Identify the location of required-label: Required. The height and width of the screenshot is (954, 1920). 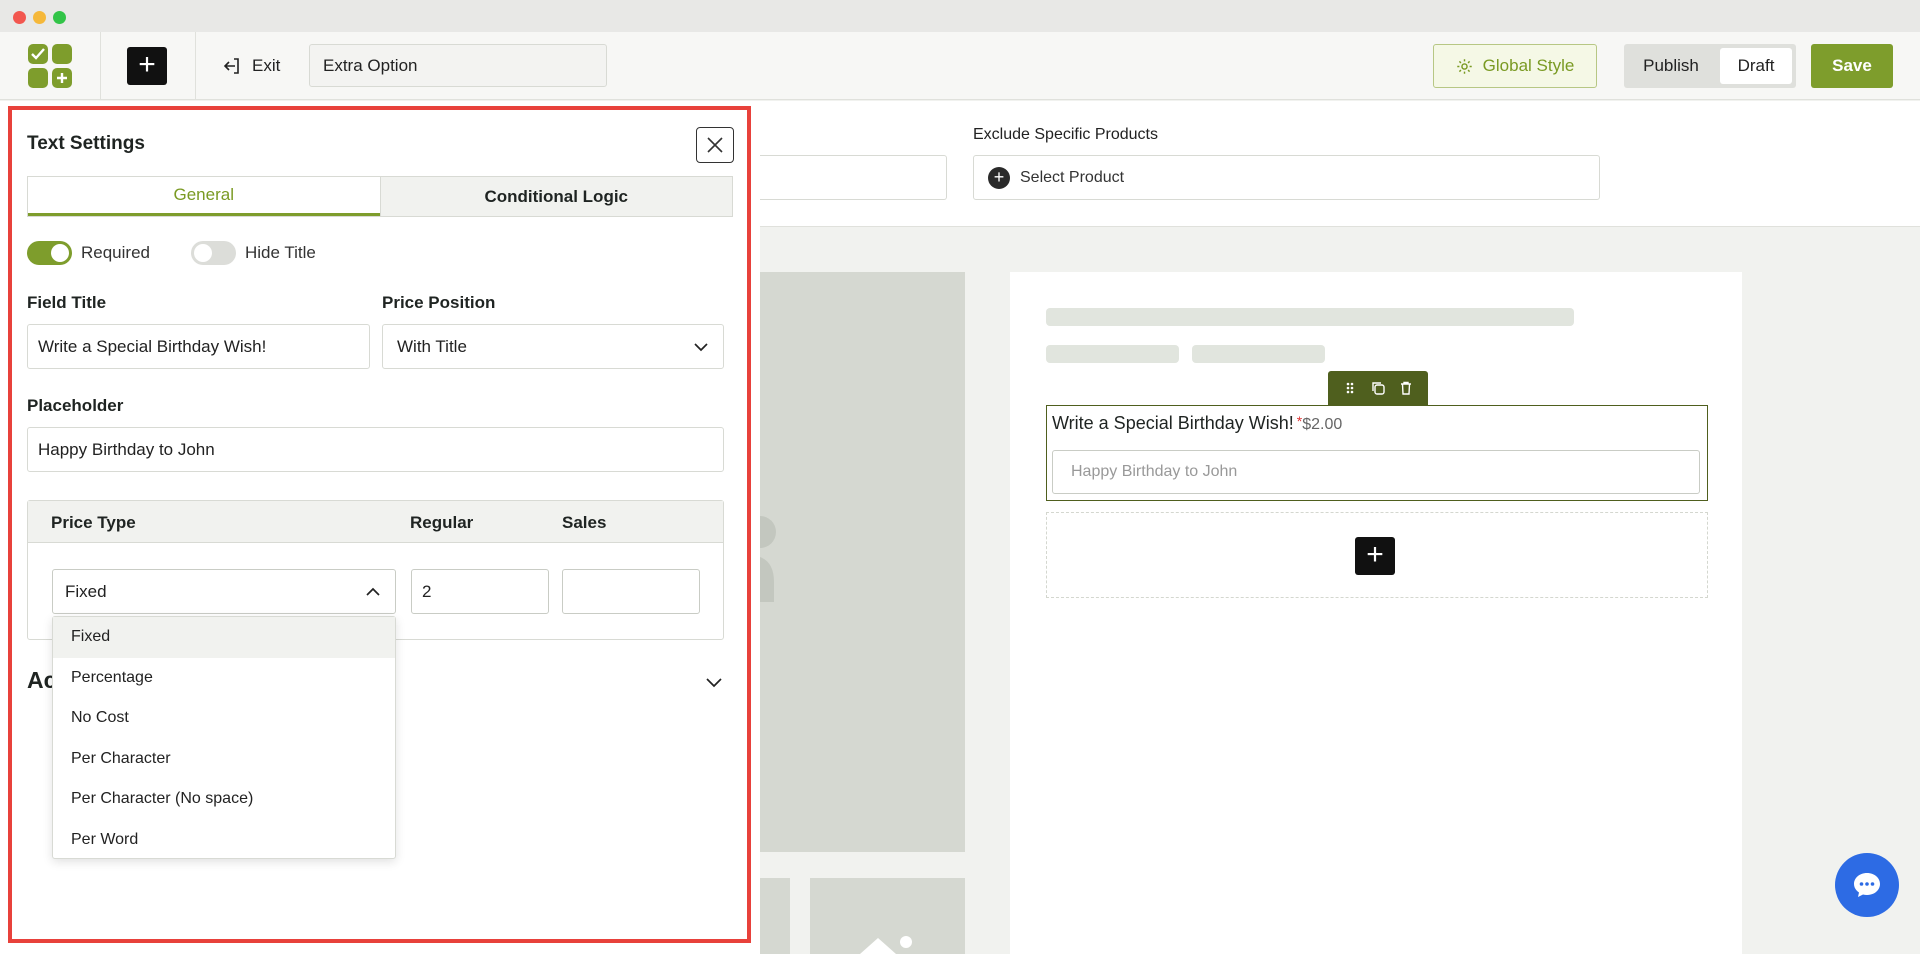
(115, 252).